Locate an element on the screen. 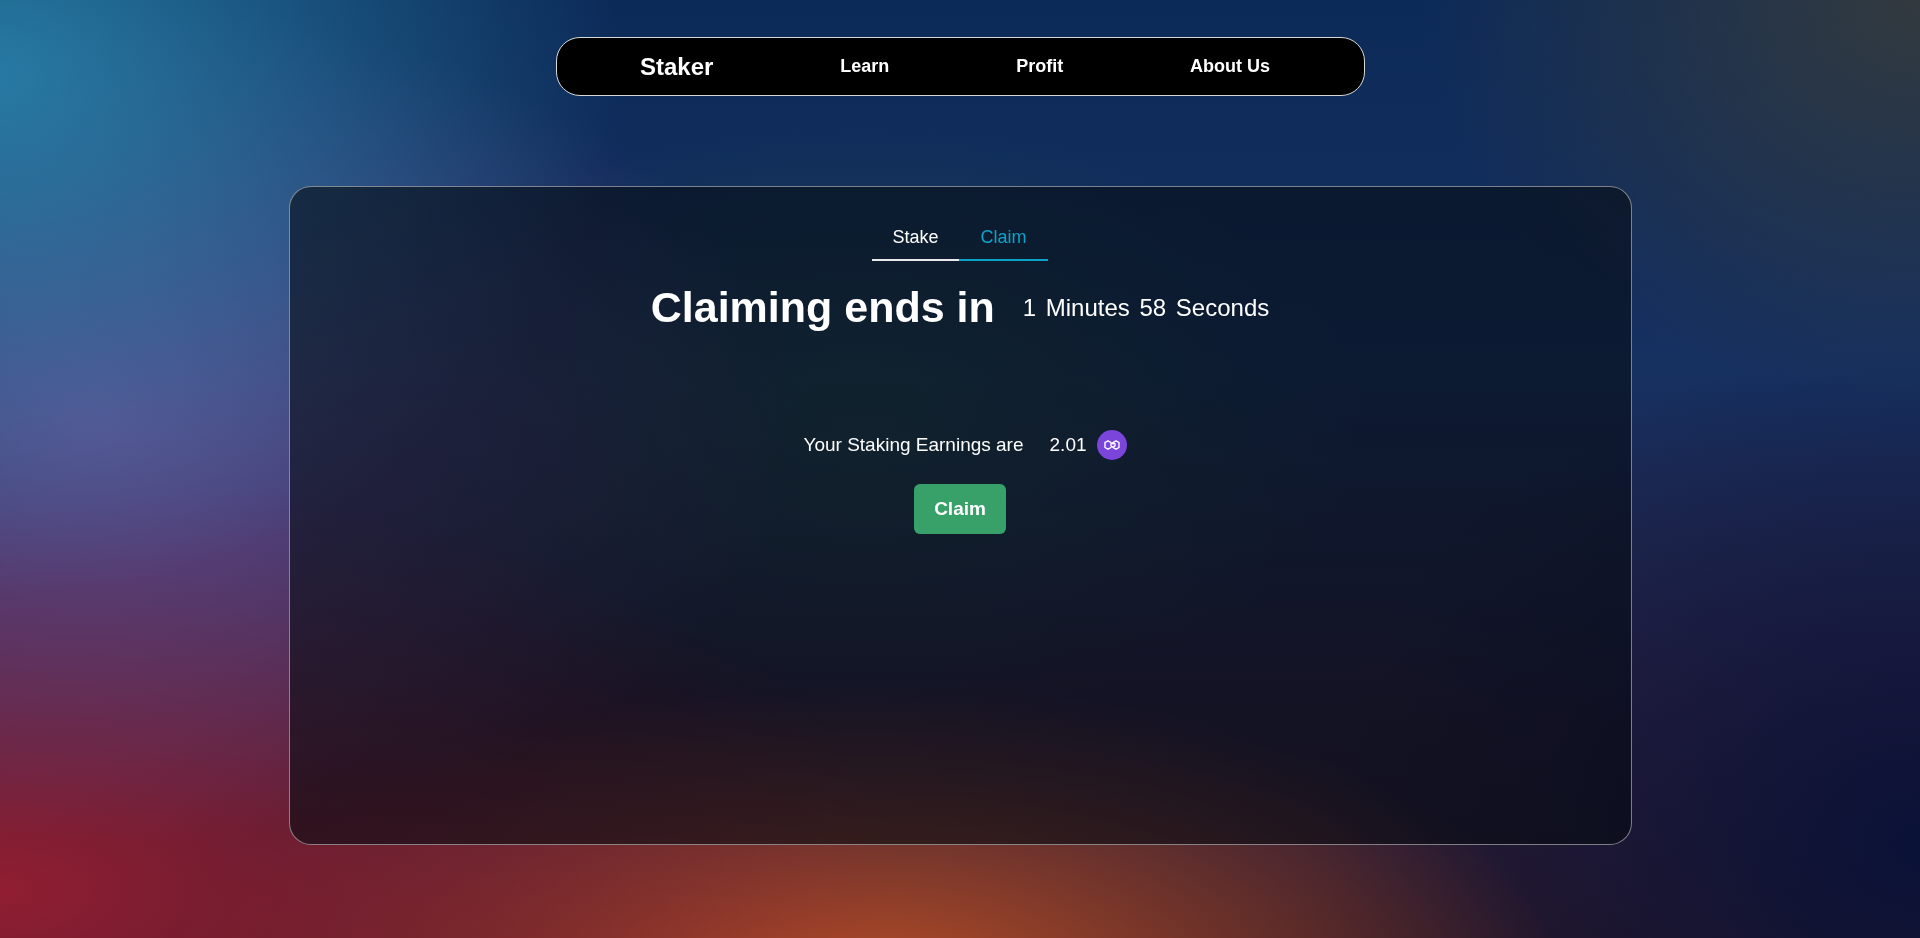  brand-link: Staker is located at coordinates (676, 66).